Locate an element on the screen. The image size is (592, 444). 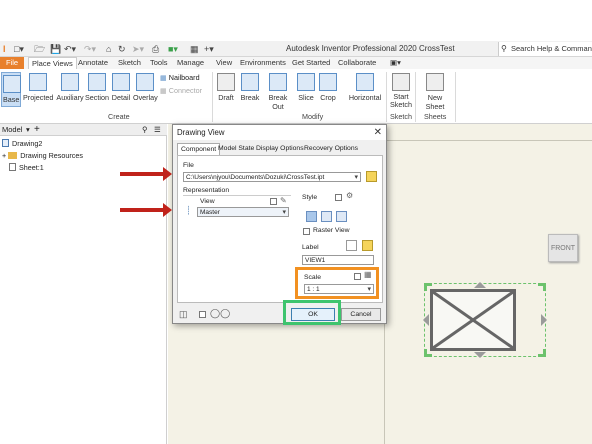
expand-icon: + is located at coordinates (4, 155).